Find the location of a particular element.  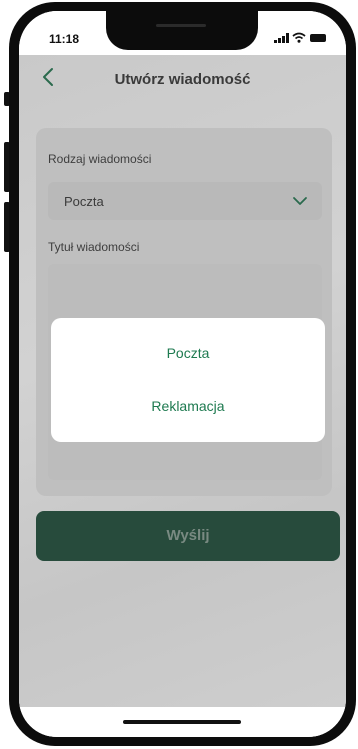

type-select-value: Poczta is located at coordinates (84, 201).